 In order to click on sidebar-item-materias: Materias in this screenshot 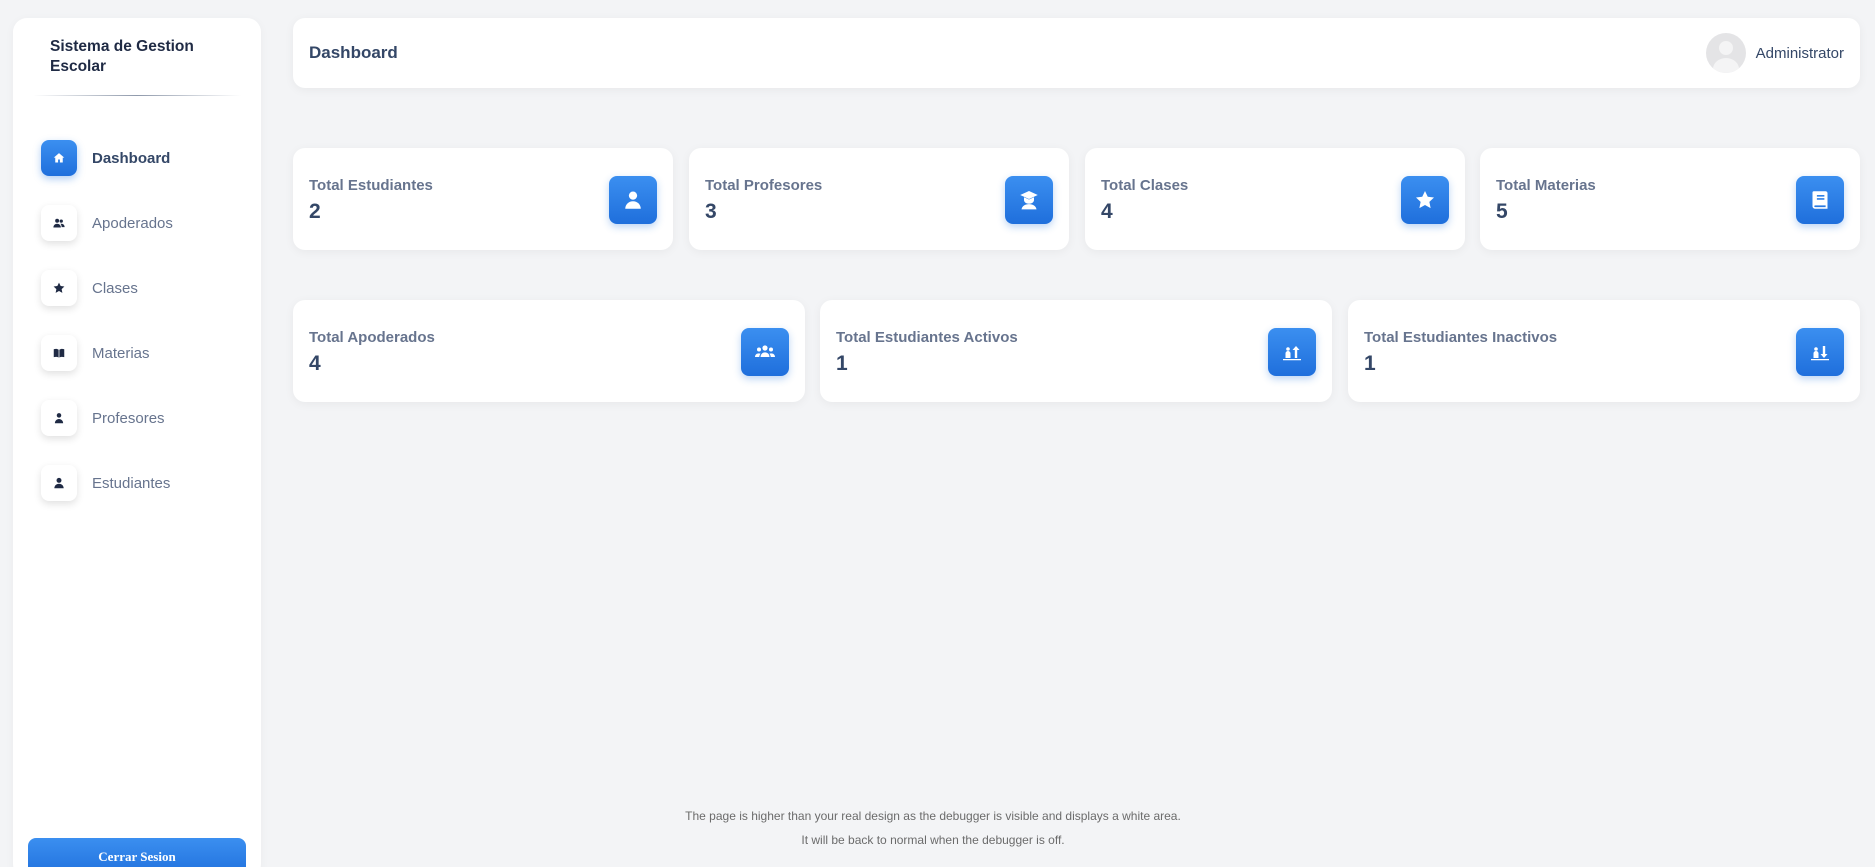, I will do `click(141, 353)`.